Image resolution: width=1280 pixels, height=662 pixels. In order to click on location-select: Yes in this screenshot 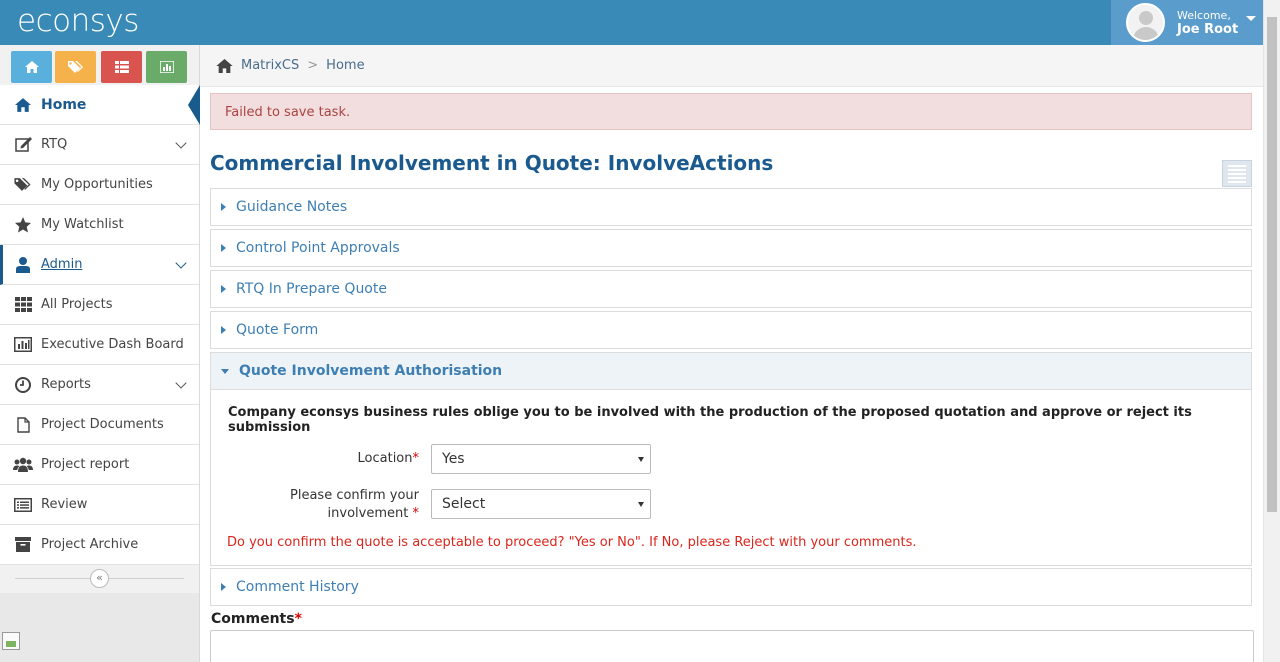, I will do `click(541, 459)`.